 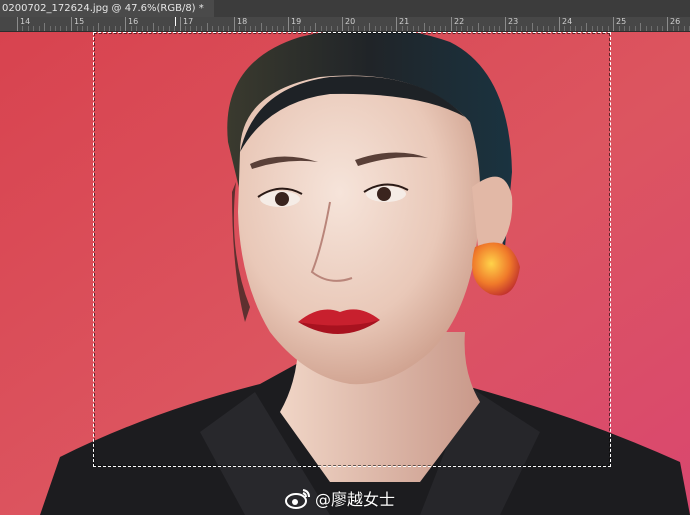 I want to click on horizontal-ruler: 14 15 16 17 18 19 20 21 22 23 24 25 26, so click(x=345, y=24).